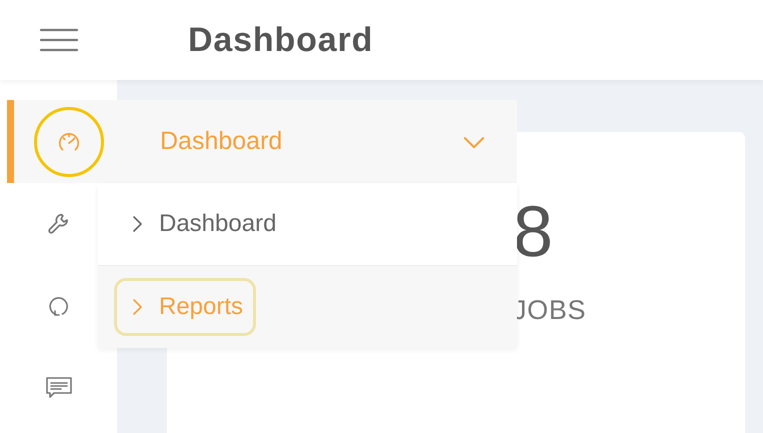 This screenshot has height=433, width=763. Describe the element at coordinates (221, 141) in the screenshot. I see `menu-header-label: Dashboard` at that location.